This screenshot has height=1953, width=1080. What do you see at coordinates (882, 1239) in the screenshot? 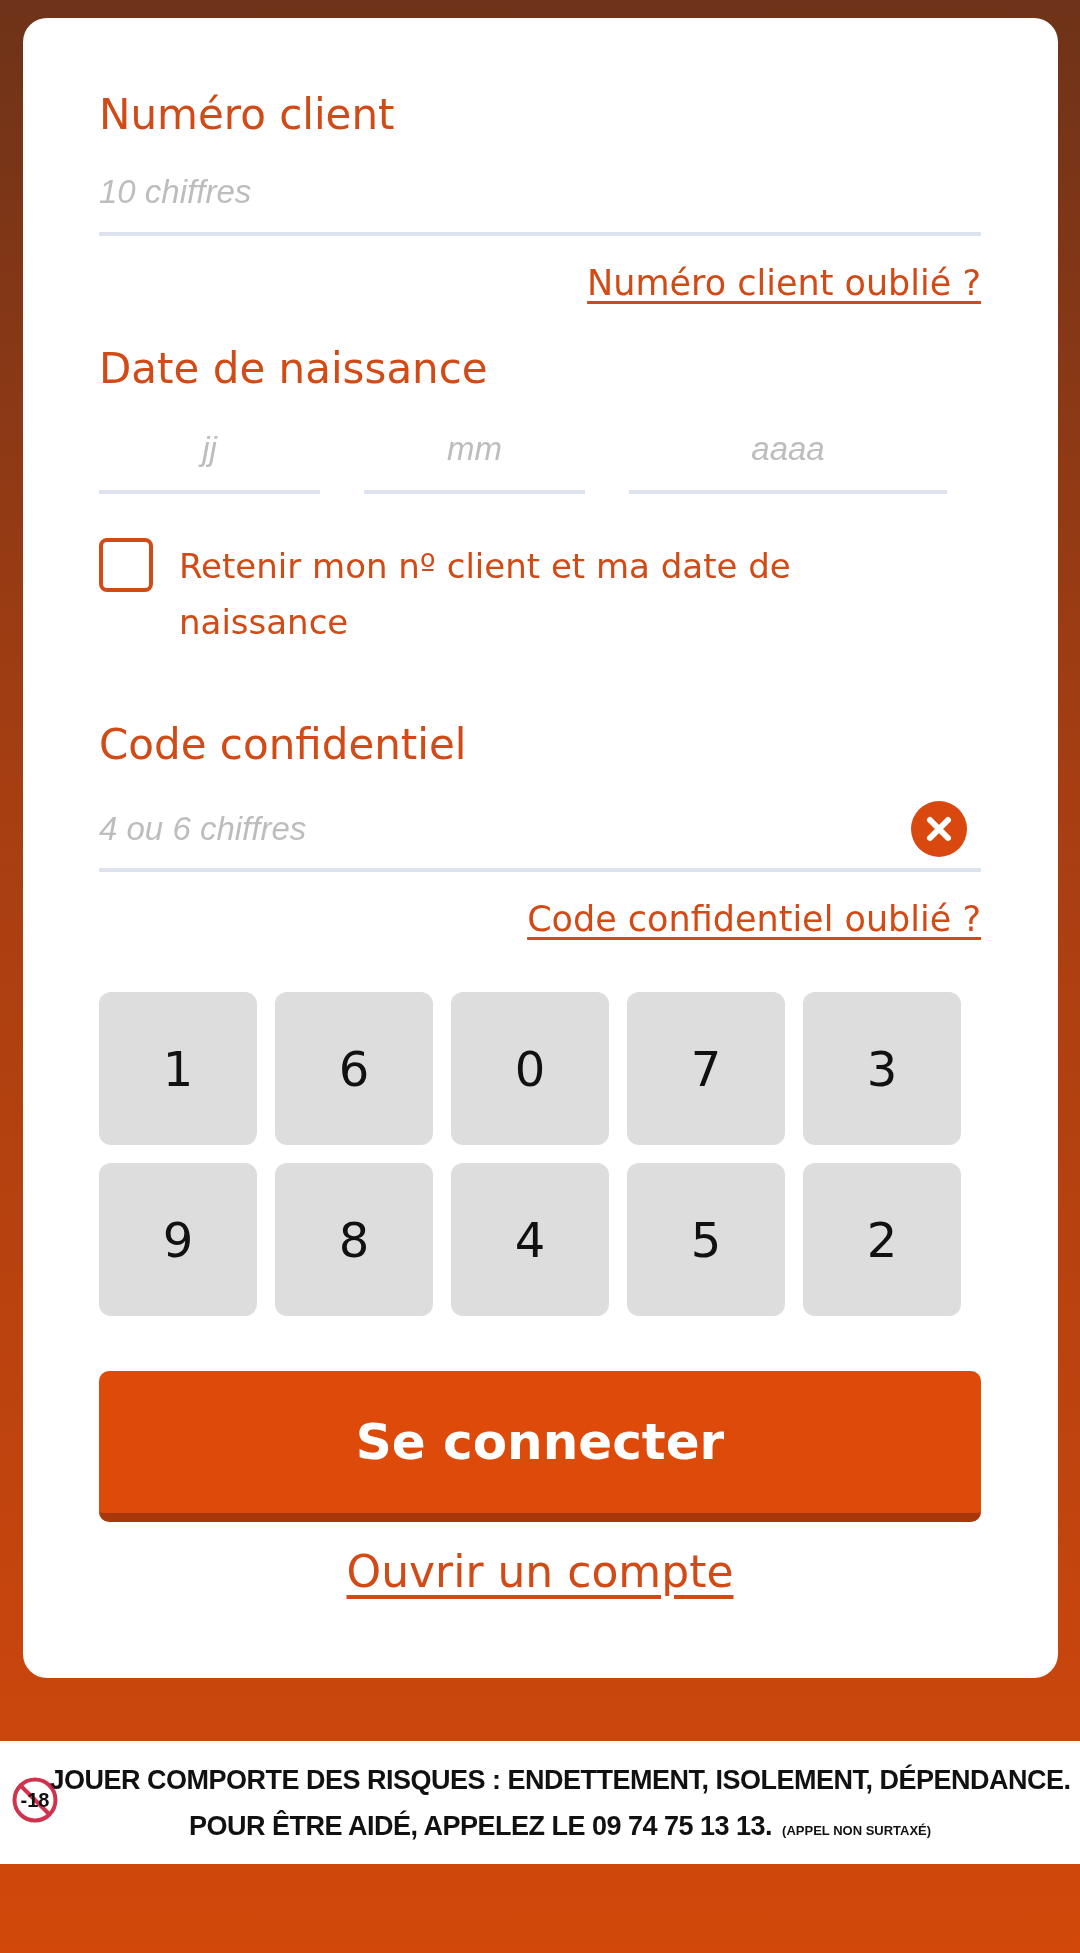
I see `keypad-key: 2` at bounding box center [882, 1239].